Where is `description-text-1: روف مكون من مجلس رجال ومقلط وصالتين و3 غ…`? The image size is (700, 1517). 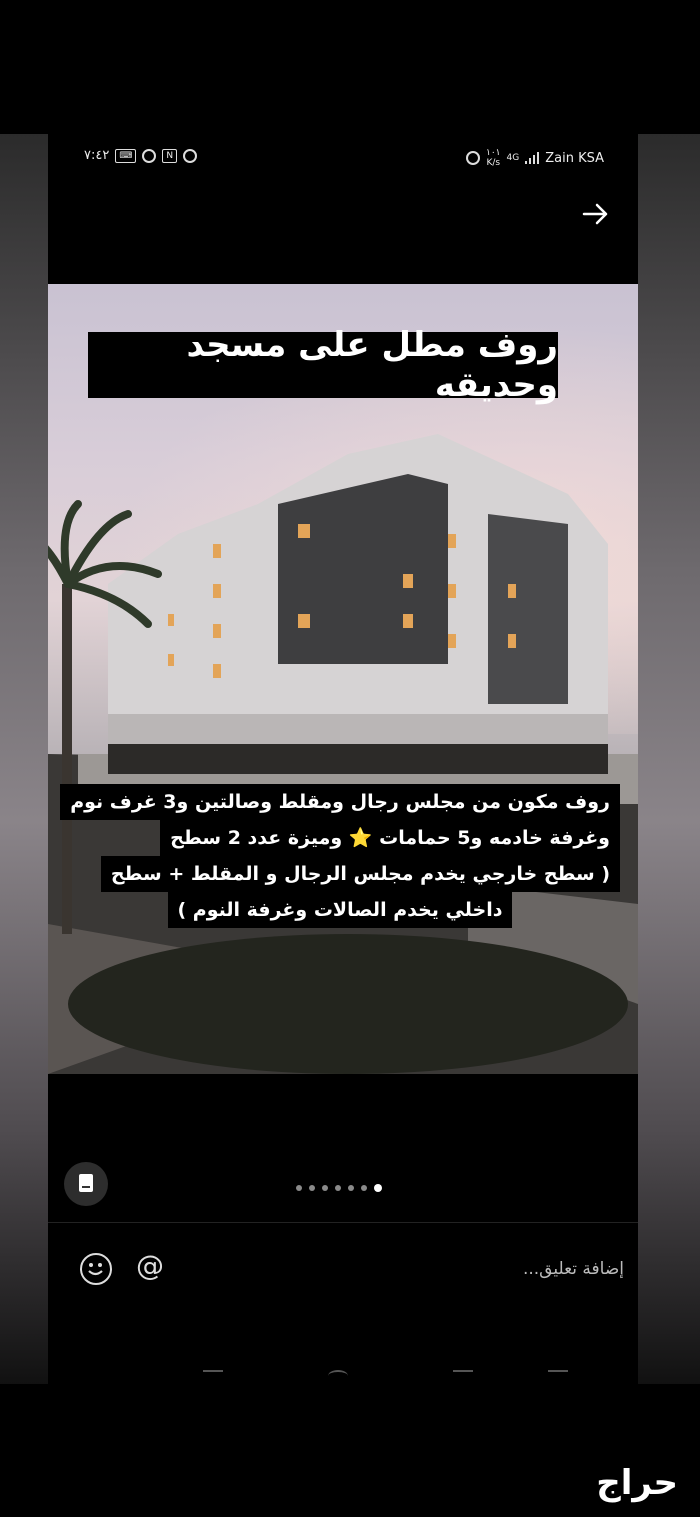
description-text-1: روف مكون من مجلس رجال ومقلط وصالتين و3 غ… is located at coordinates (340, 802).